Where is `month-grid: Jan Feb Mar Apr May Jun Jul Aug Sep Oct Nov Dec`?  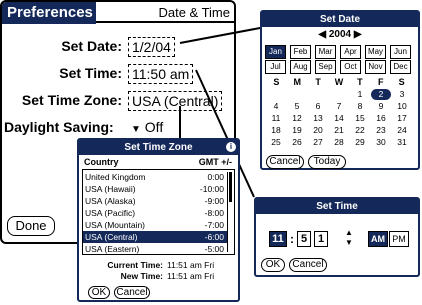 month-grid: Jan Feb Mar Apr May Jun Jul Aug Sep Oct Nov Dec is located at coordinates (340, 59).